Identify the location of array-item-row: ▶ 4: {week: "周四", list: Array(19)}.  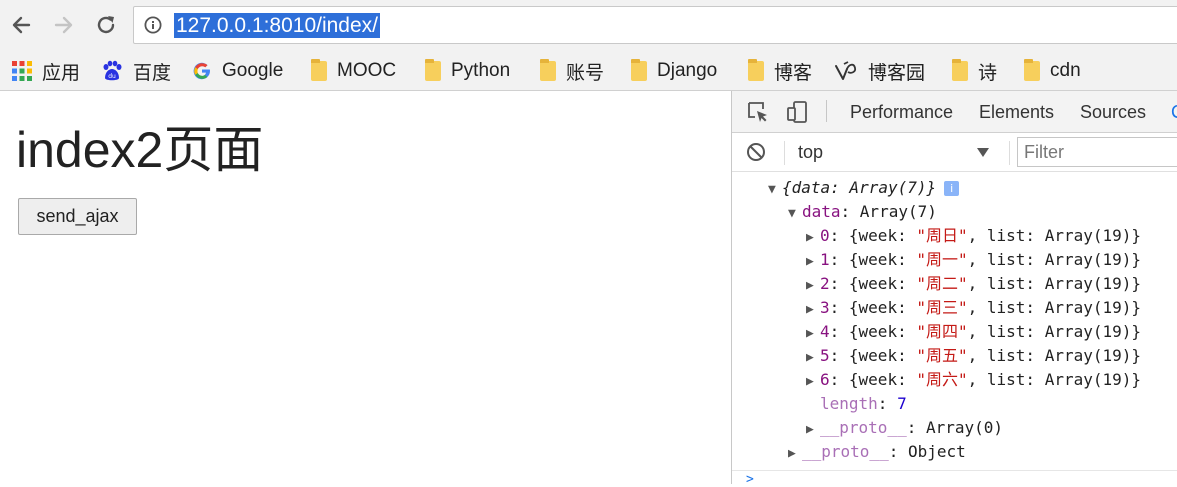
(973, 332).